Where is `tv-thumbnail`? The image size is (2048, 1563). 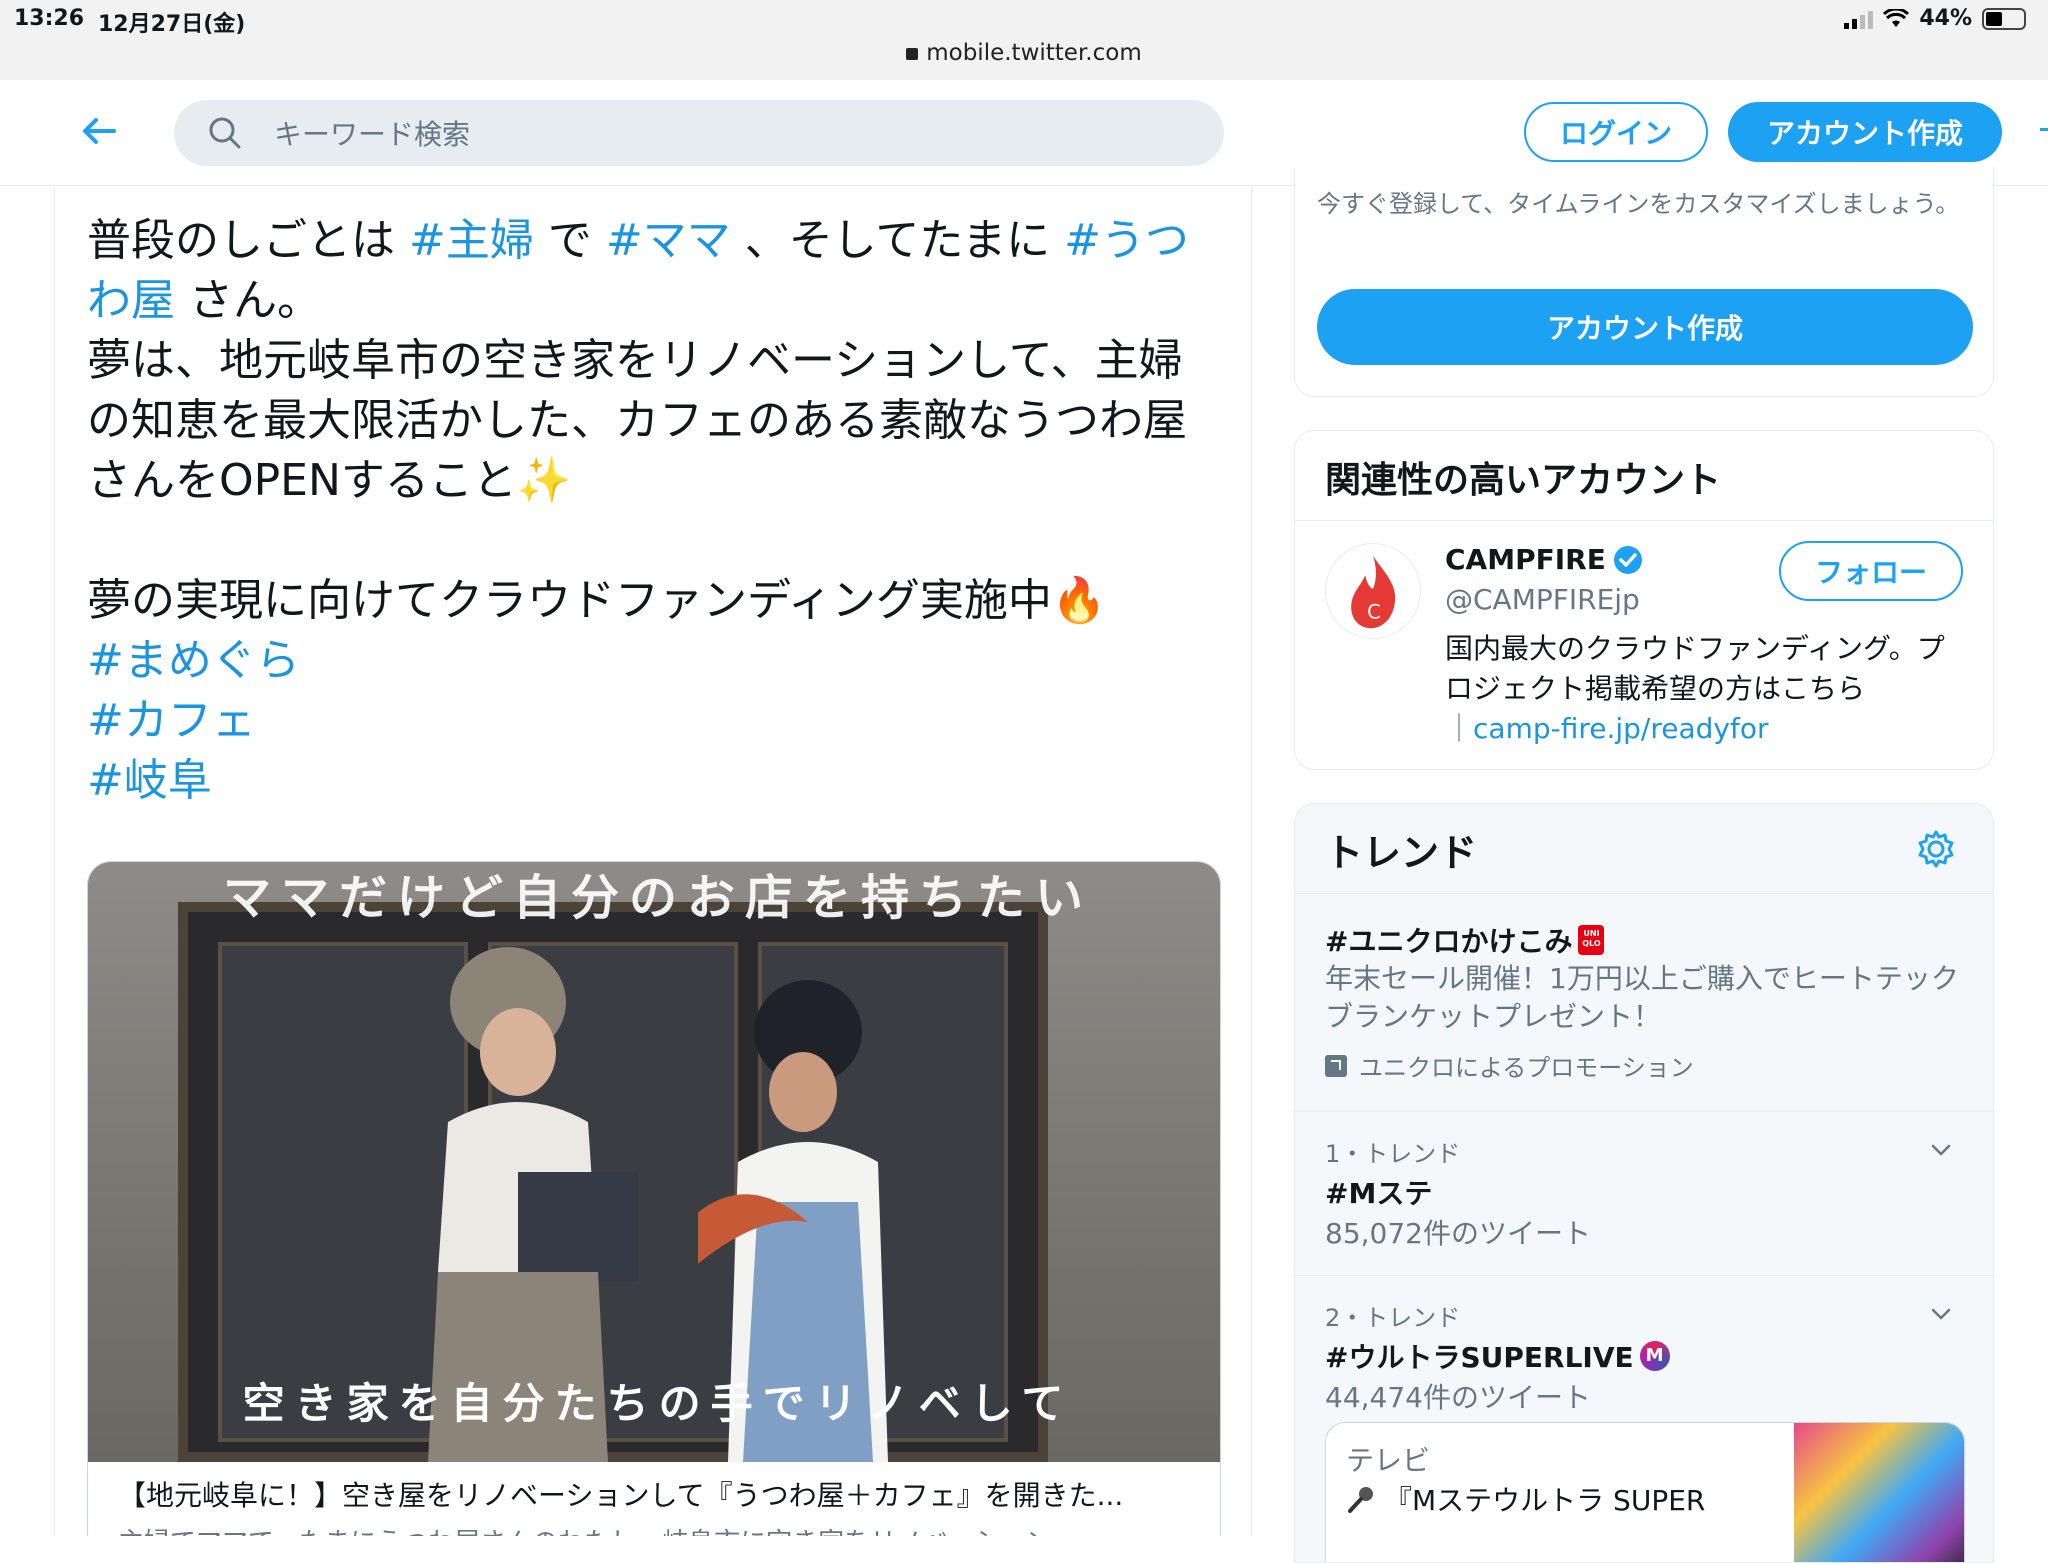
tv-thumbnail is located at coordinates (1879, 1492).